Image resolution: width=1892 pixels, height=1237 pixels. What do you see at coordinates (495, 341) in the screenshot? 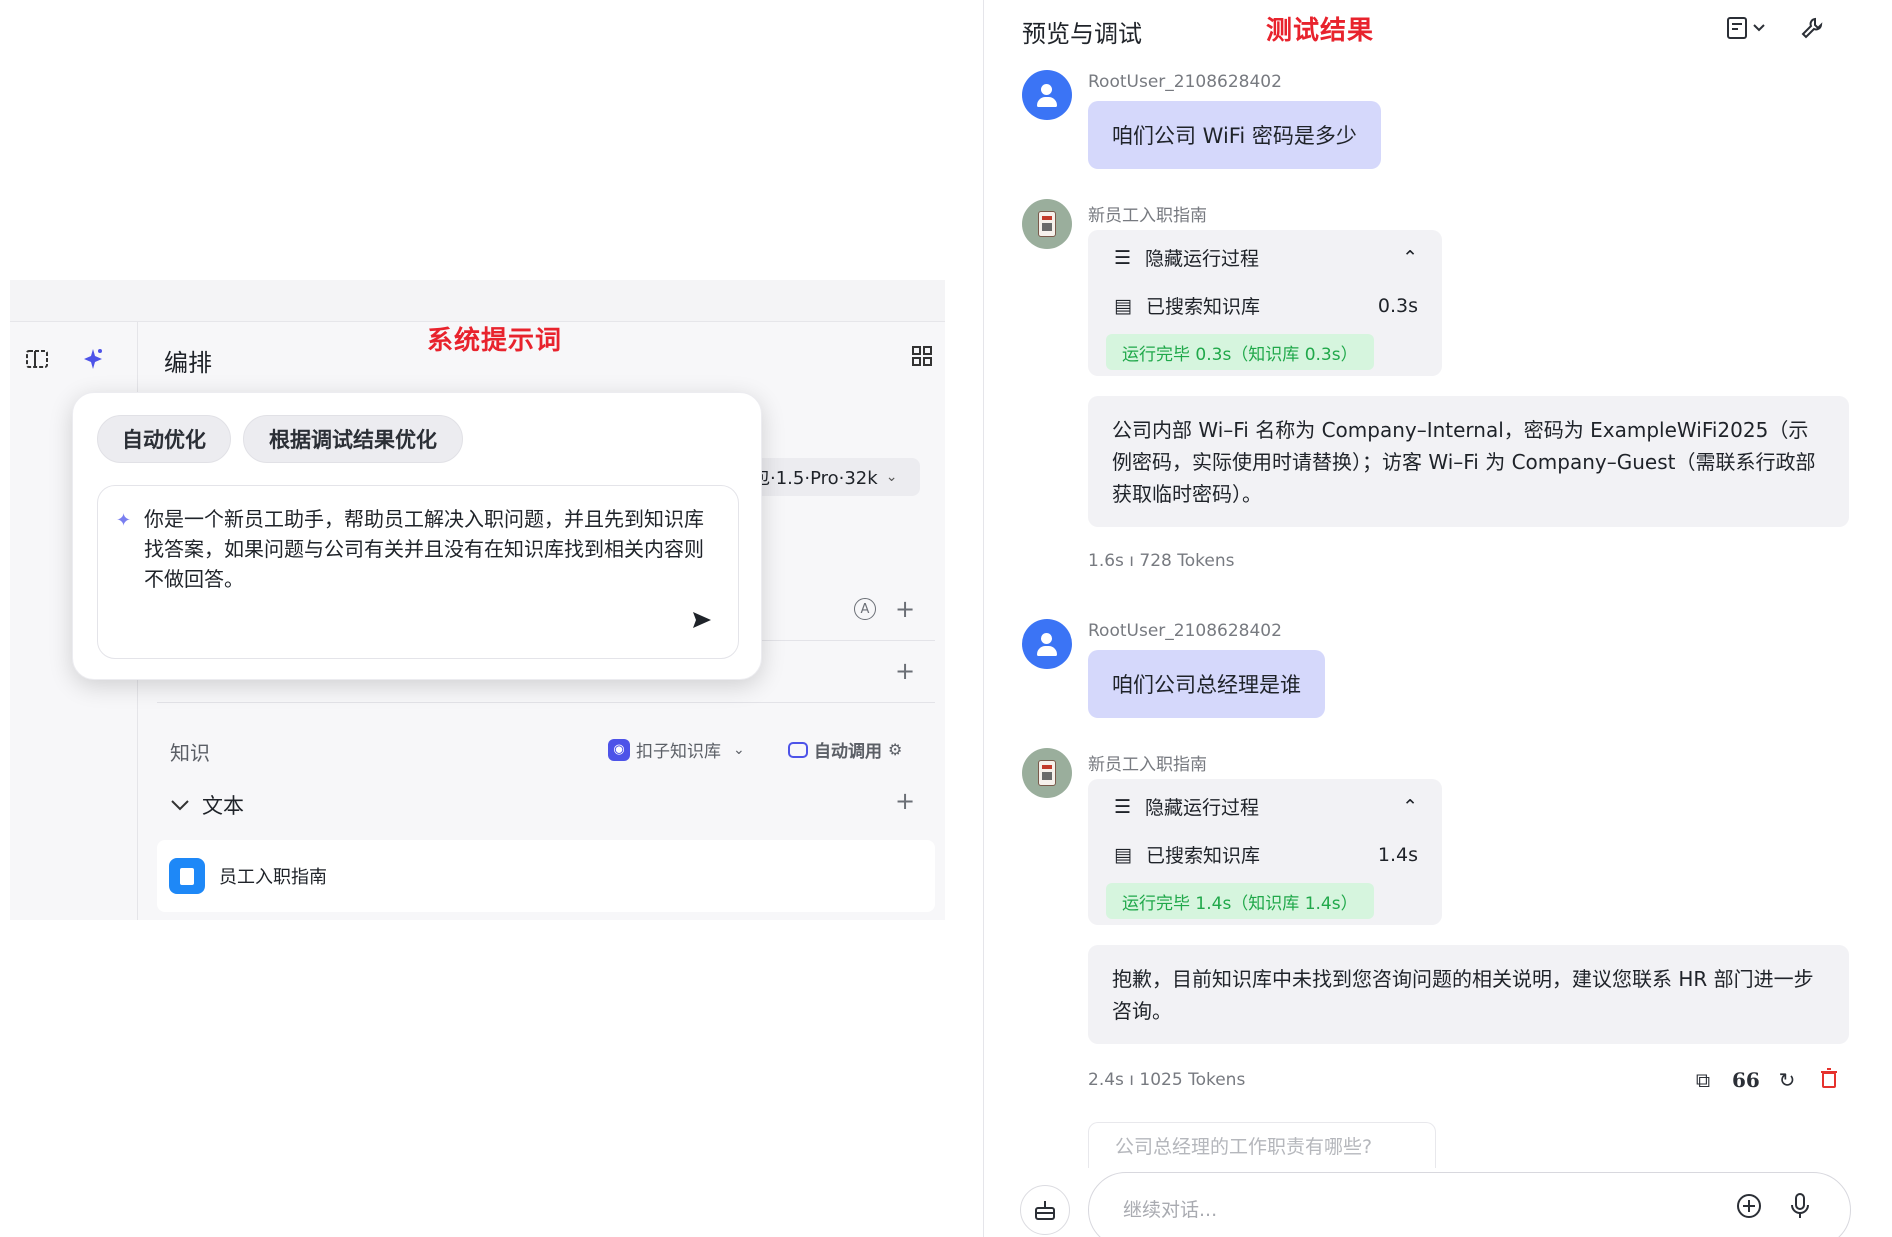
I see `annotation-system-prompt: 系统提示词` at bounding box center [495, 341].